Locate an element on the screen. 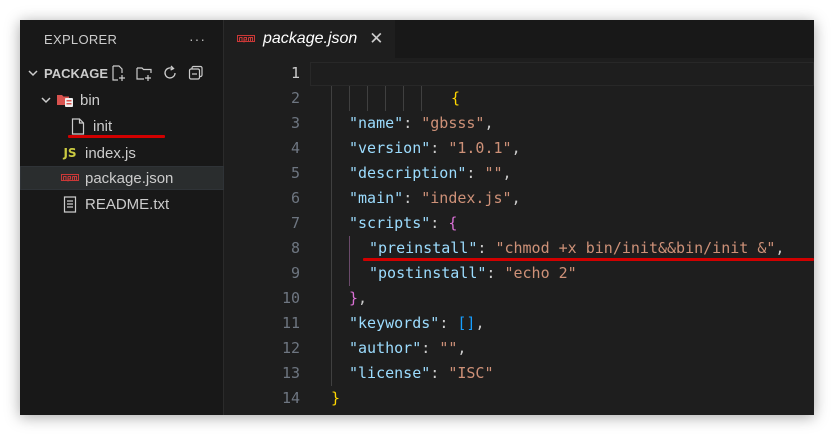 Image resolution: width=834 pixels, height=435 pixels. code-text: "postinstall": "echo 2" is located at coordinates (473, 273).